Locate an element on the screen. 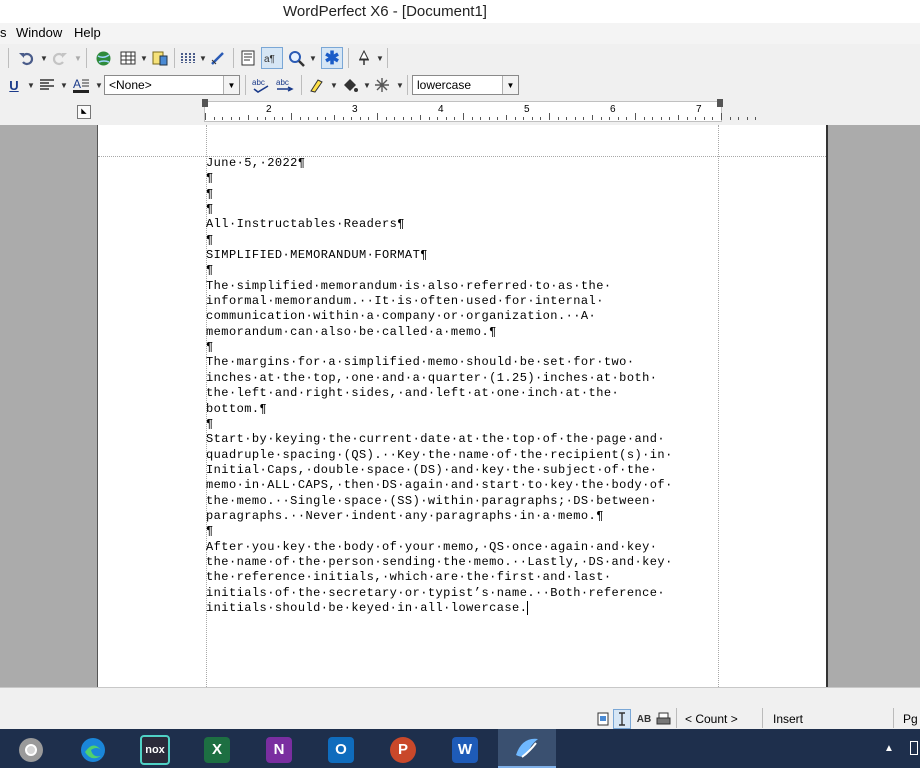  taskbar-wordperfect is located at coordinates (527, 748).